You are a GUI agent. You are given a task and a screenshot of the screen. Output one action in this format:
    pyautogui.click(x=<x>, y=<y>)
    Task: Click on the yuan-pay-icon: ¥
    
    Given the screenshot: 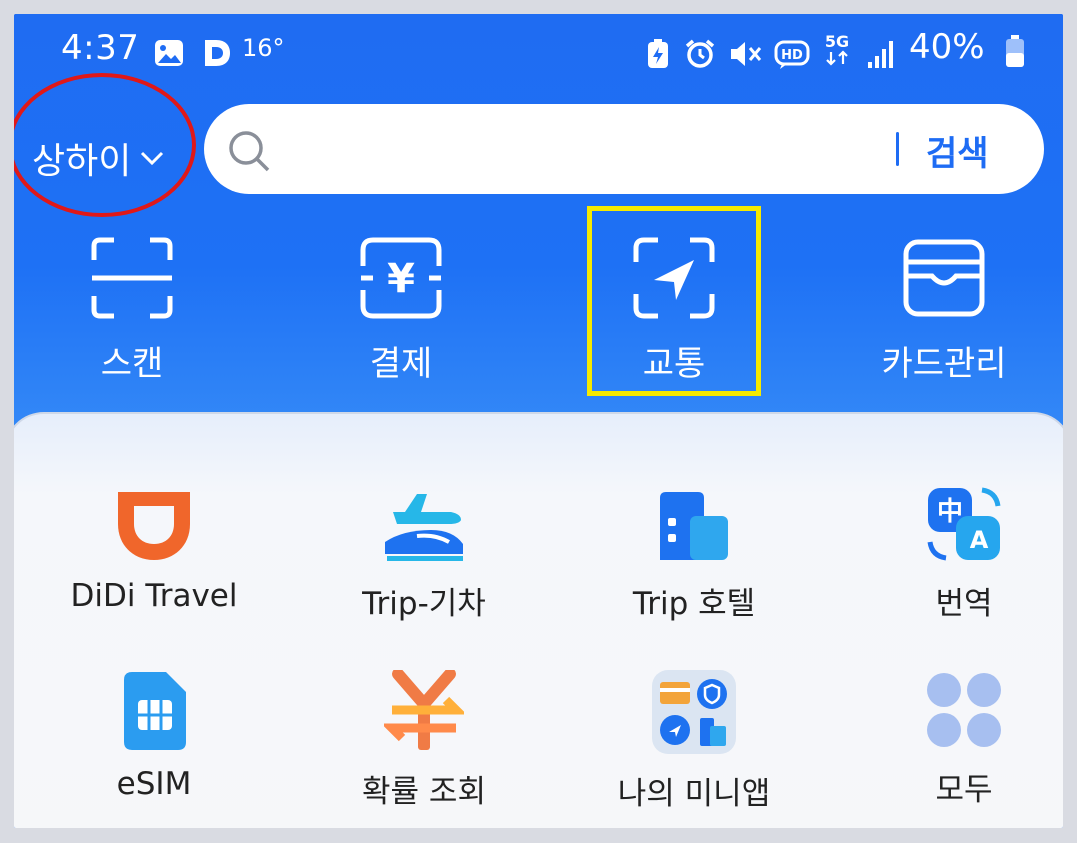 What is the action you would take?
    pyautogui.click(x=401, y=278)
    